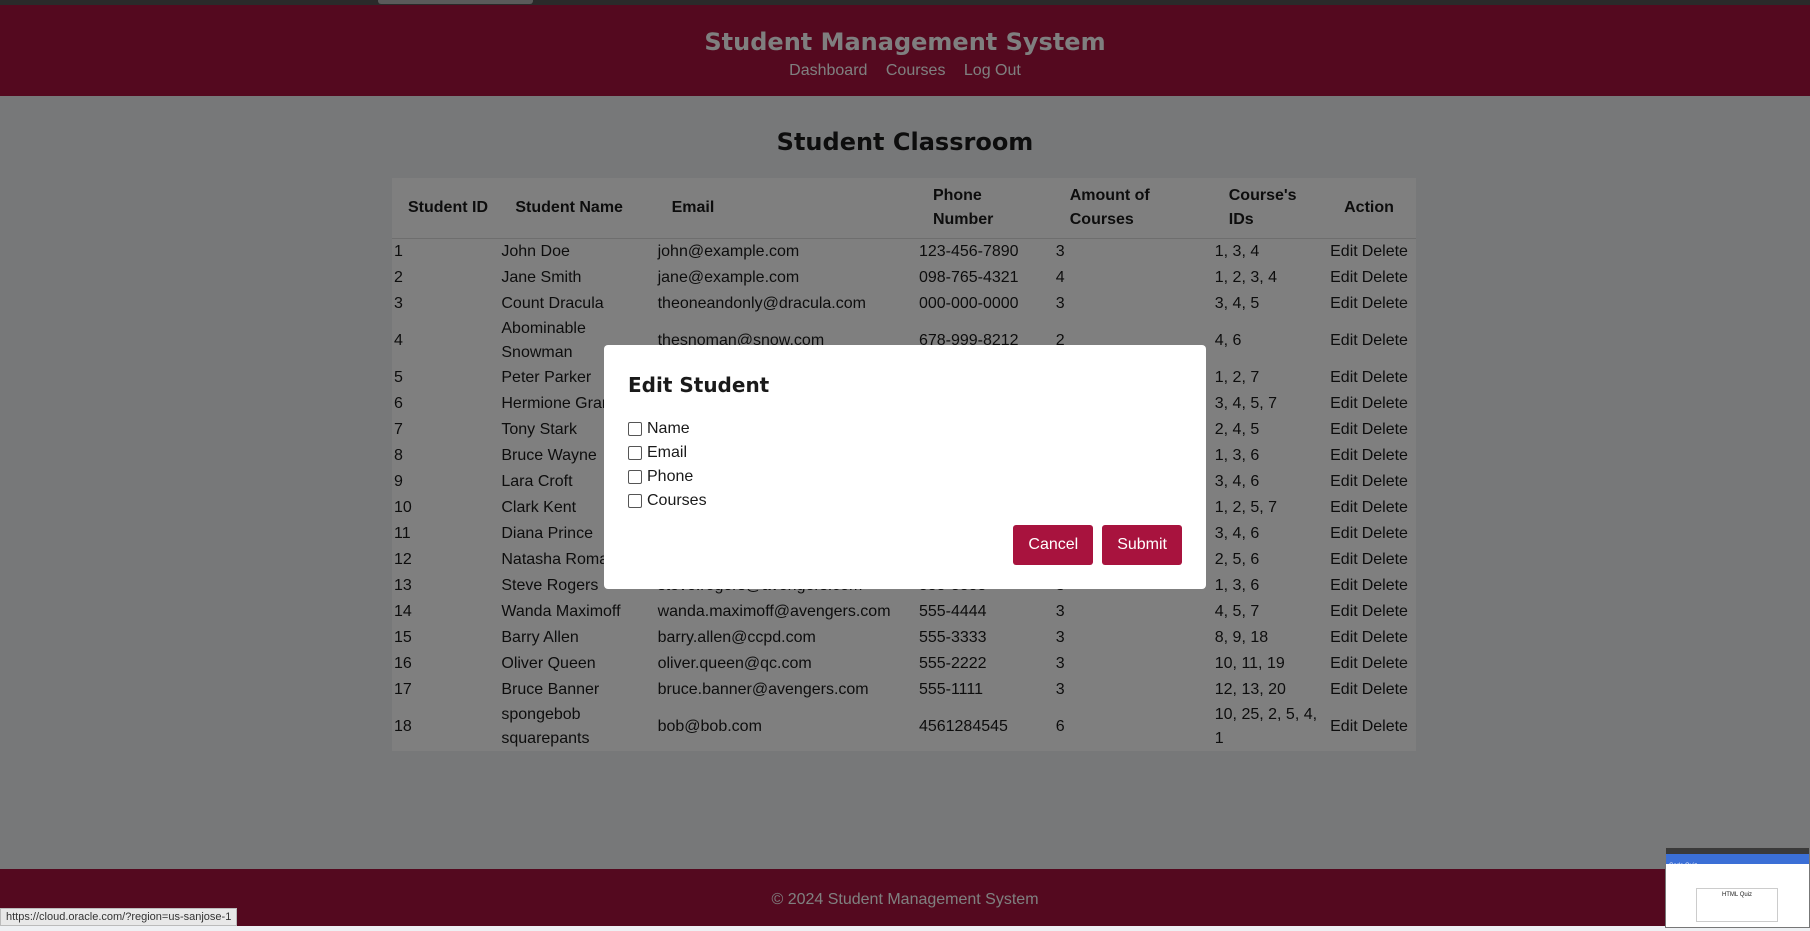 The height and width of the screenshot is (931, 1810). What do you see at coordinates (635, 477) in the screenshot?
I see `checkbox-phone` at bounding box center [635, 477].